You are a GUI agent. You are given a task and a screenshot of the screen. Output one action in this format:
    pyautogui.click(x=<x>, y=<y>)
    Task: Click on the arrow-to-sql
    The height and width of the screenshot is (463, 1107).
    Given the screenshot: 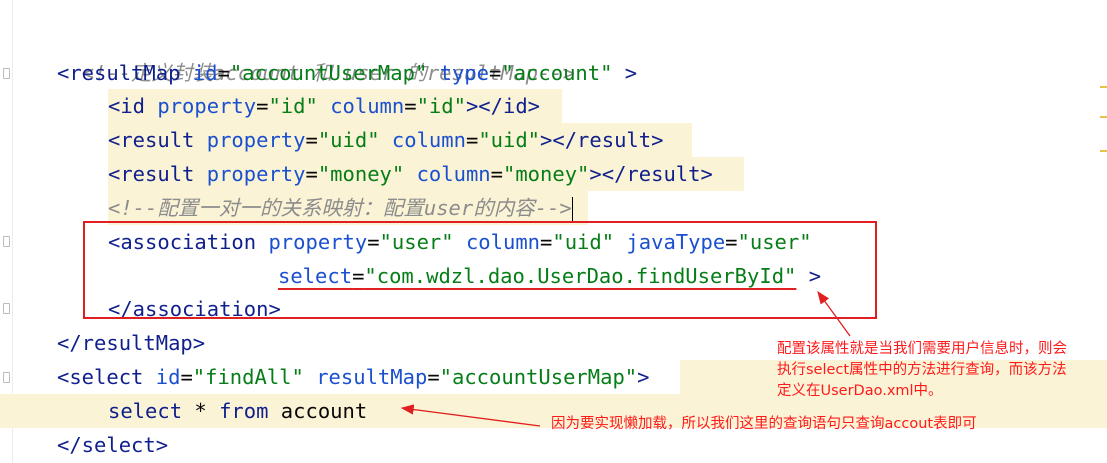 What is the action you would take?
    pyautogui.click(x=470, y=415)
    